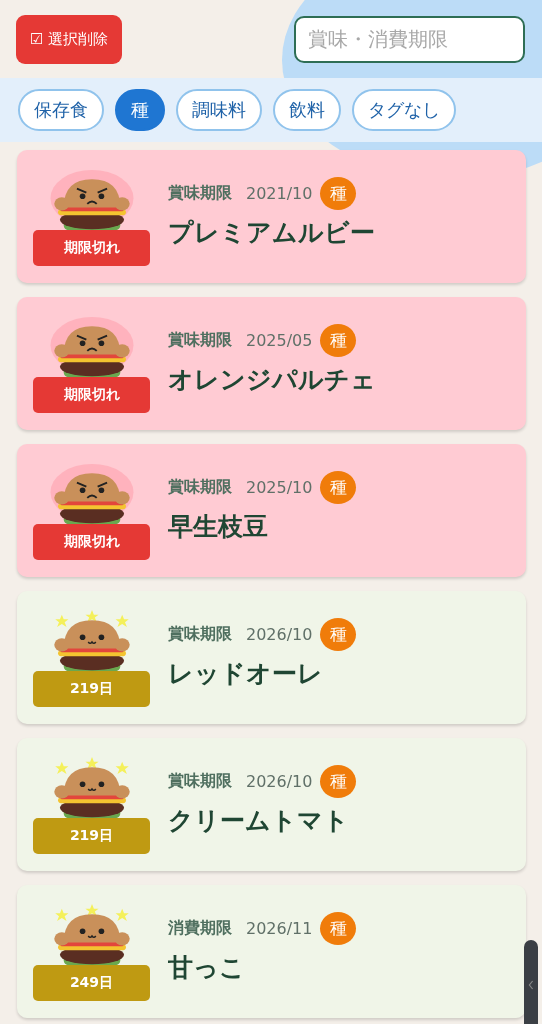  What do you see at coordinates (200, 928) in the screenshot?
I see `date-type-label: 消費期限` at bounding box center [200, 928].